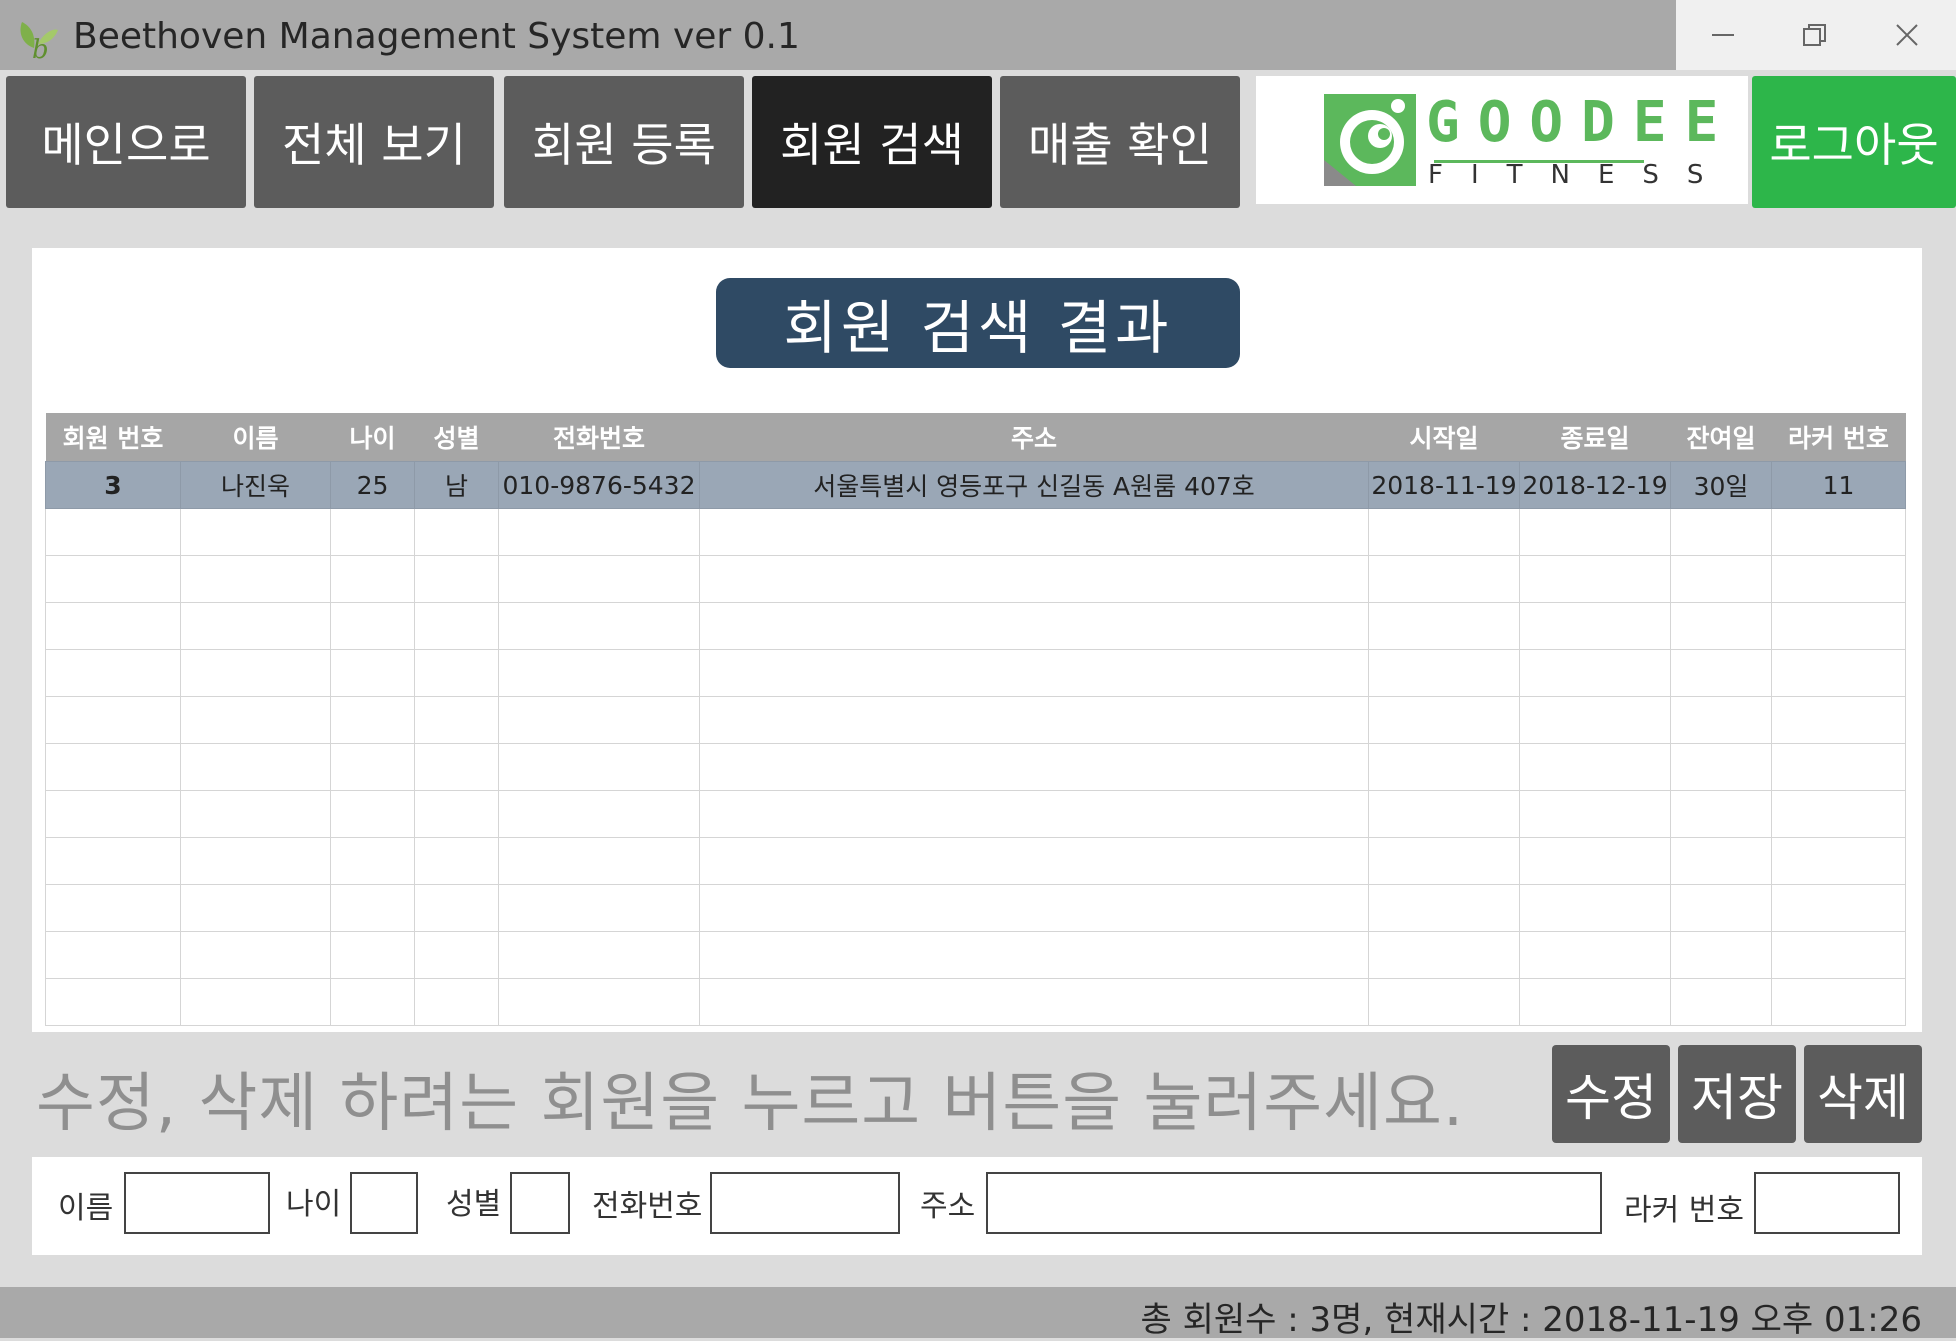 This screenshot has width=1956, height=1341. Describe the element at coordinates (113, 437) in the screenshot. I see `col-header-member-no: 회원 번호` at that location.